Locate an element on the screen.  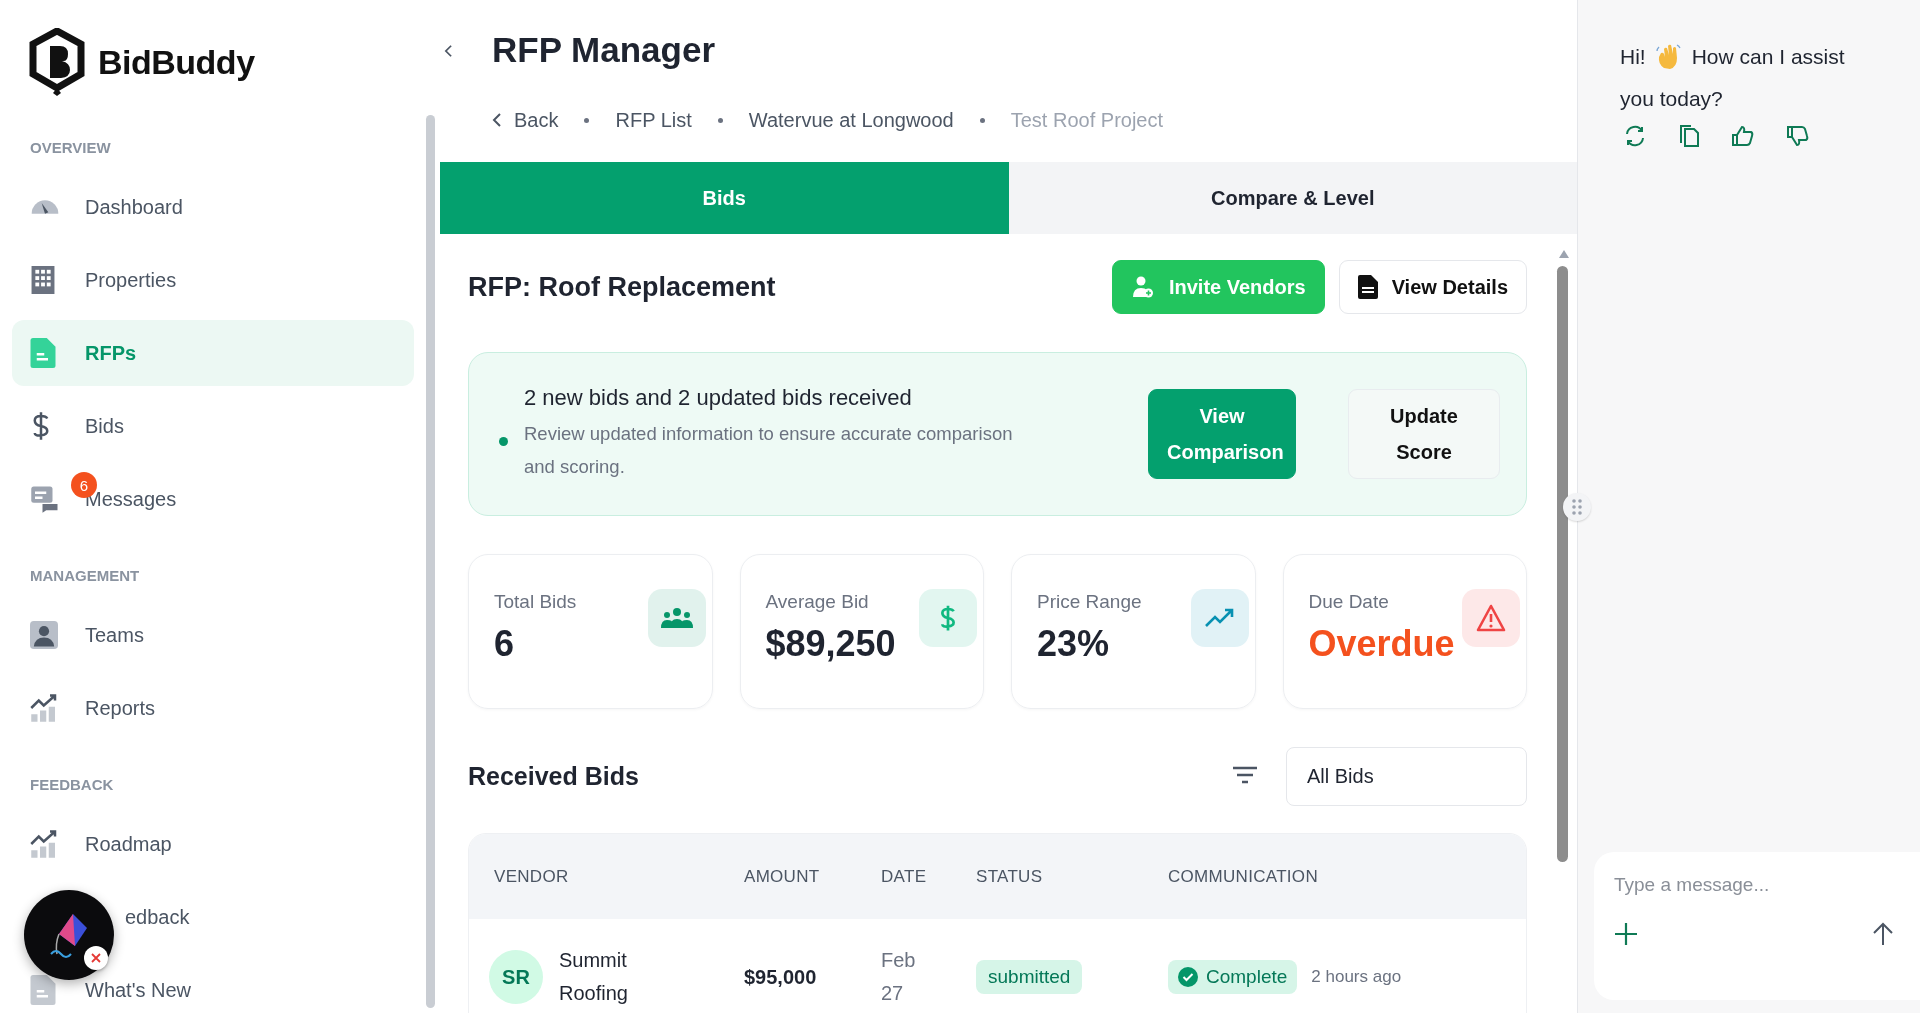
column-header: DATE is located at coordinates (904, 876).